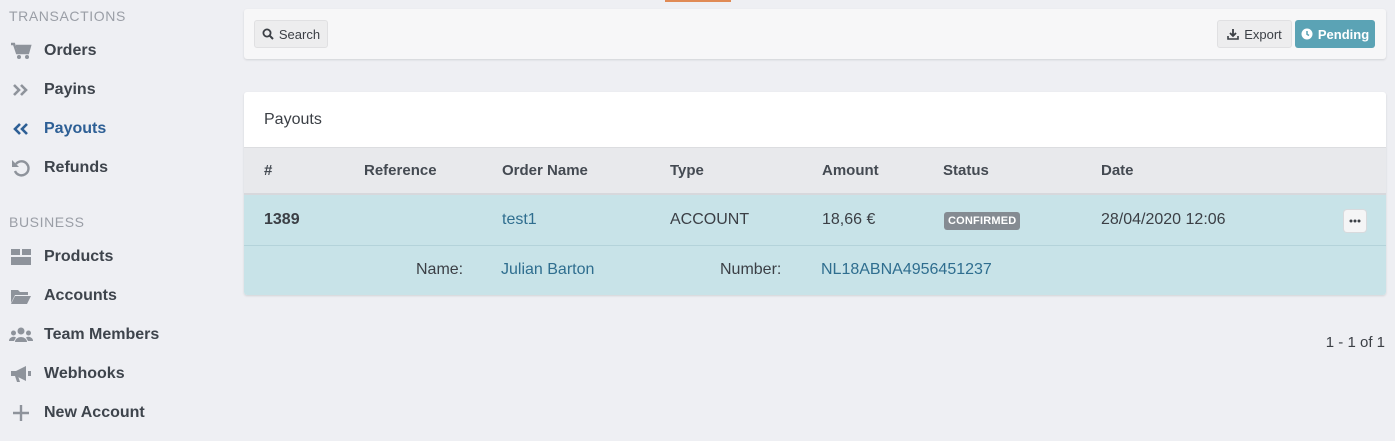 This screenshot has width=1395, height=441. I want to click on detail-name-label: Name:, so click(440, 269).